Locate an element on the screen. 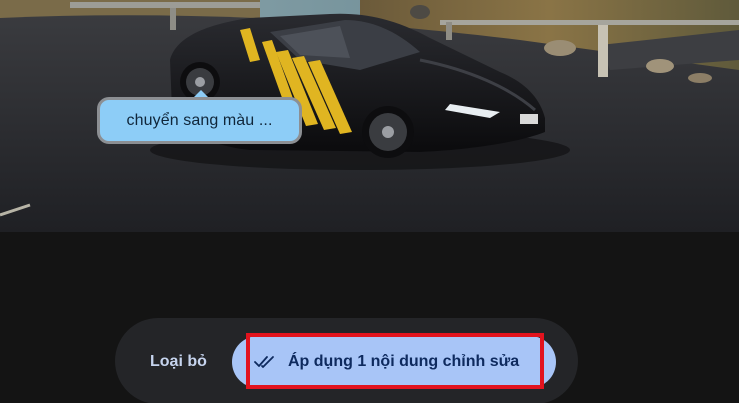 Image resolution: width=739 pixels, height=403 pixels. apply-edit-label: Áp dụng 1 nội dung chỉnh sửa is located at coordinates (404, 361).